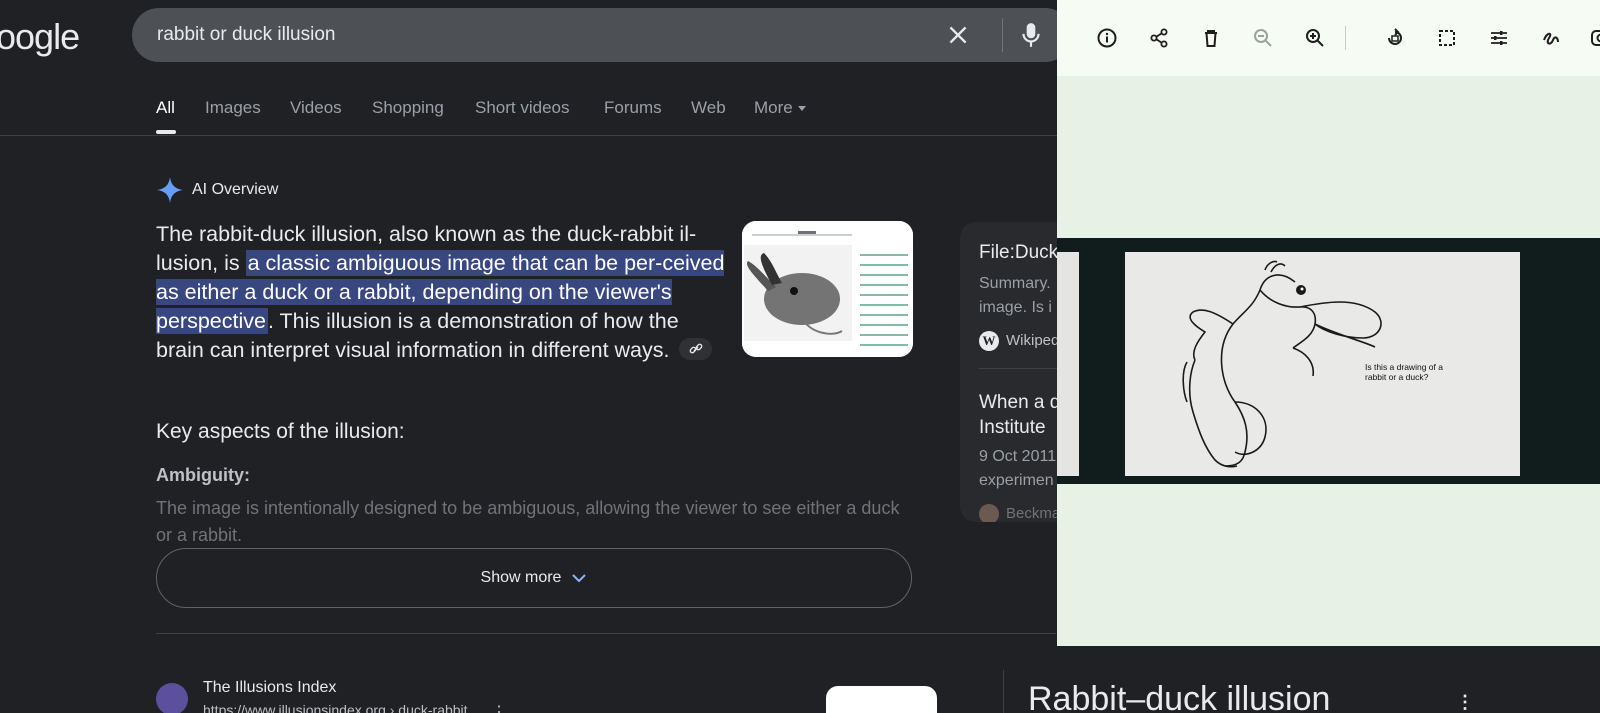 The height and width of the screenshot is (713, 1600). I want to click on search-bar: rabbit or duck illusion, so click(602, 35).